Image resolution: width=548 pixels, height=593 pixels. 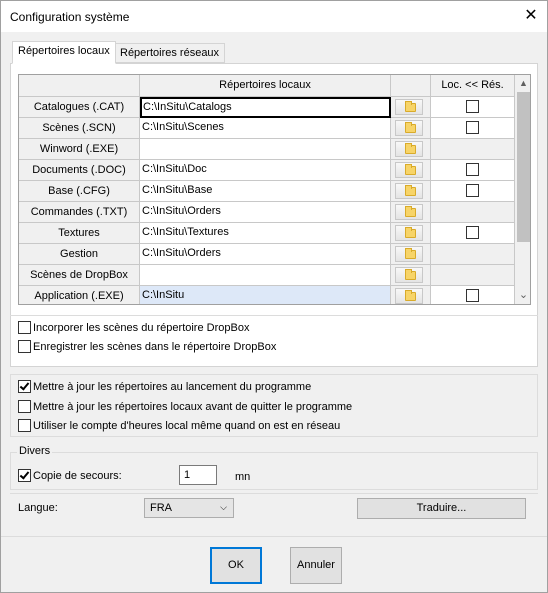 What do you see at coordinates (24, 327) in the screenshot?
I see `incorporate-dropbox-checkbox` at bounding box center [24, 327].